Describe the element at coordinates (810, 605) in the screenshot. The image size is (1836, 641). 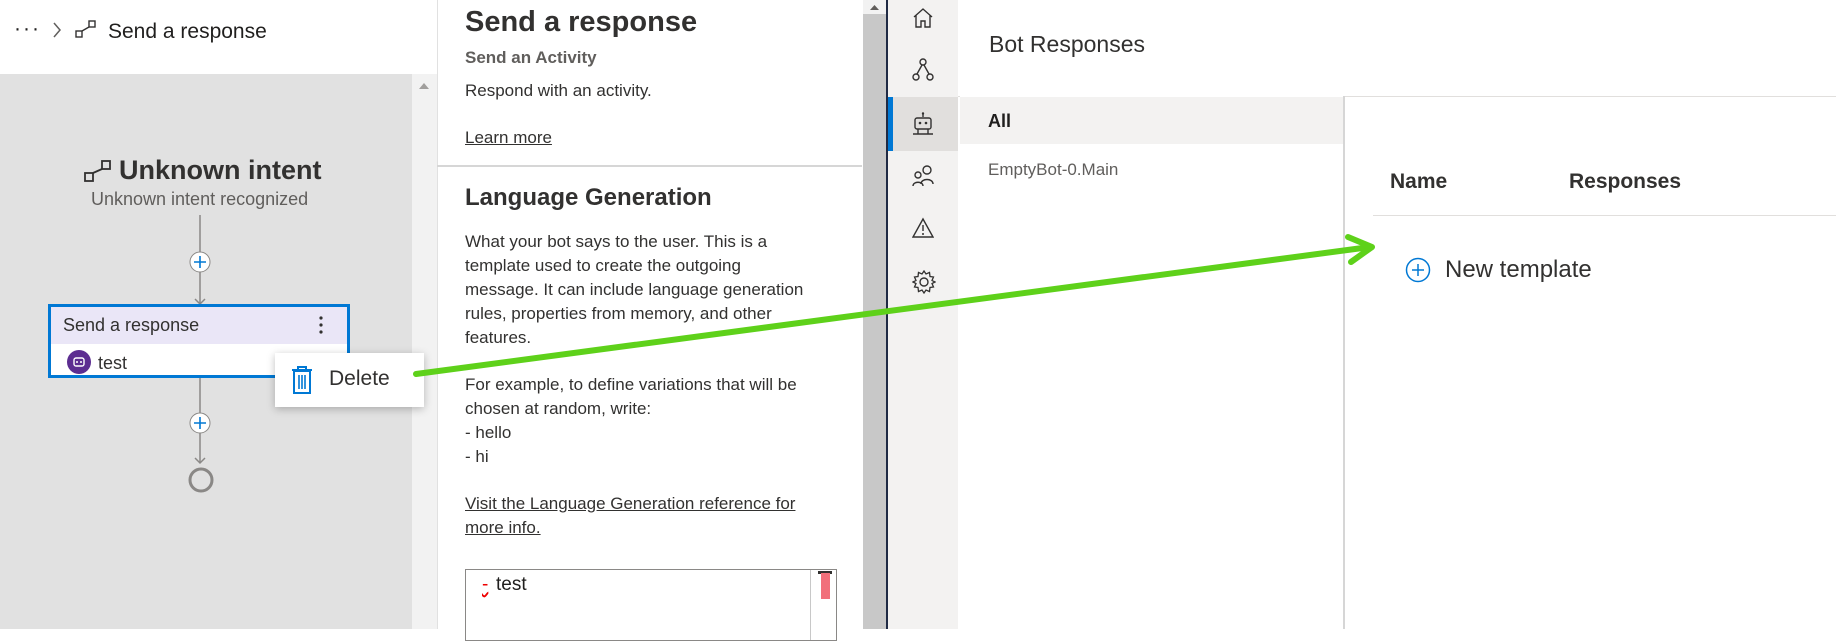
I see `editor-gutter` at that location.